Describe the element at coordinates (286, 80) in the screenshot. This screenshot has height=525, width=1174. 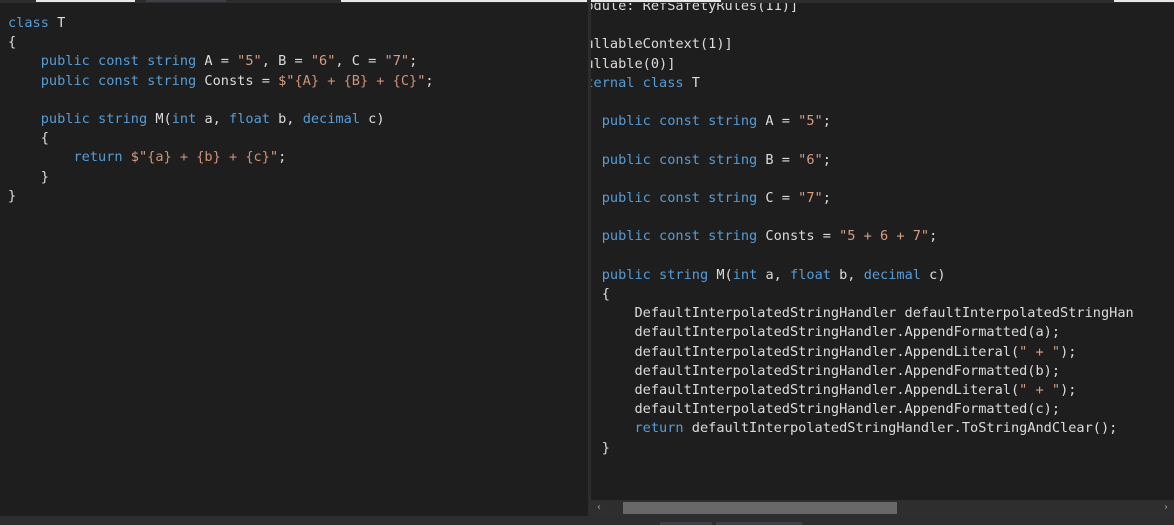
I see `code-token: $"` at that location.